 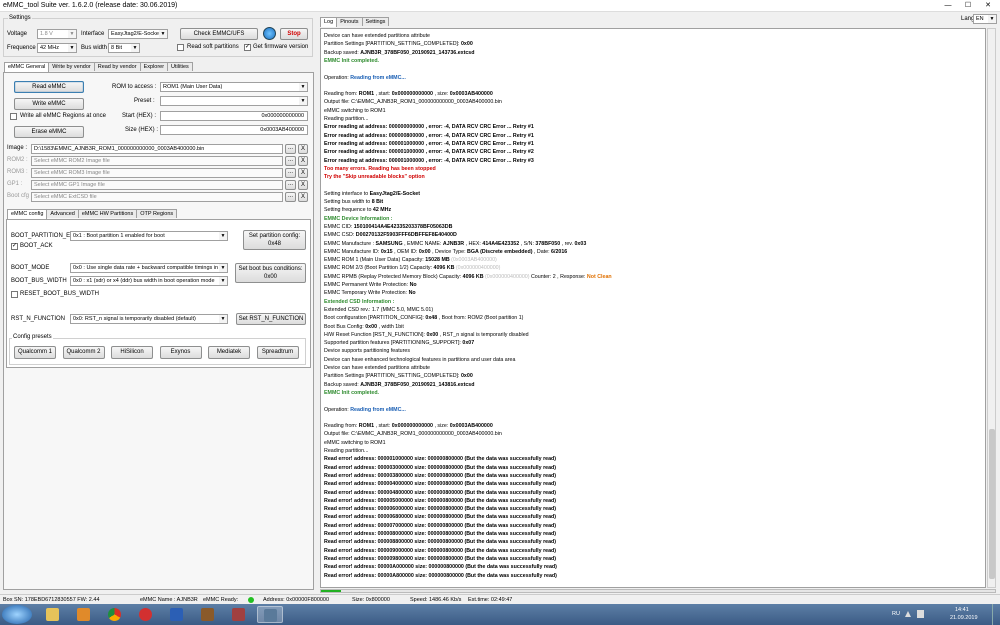 What do you see at coordinates (247, 47) in the screenshot?
I see `get-firmware-checkbox: ✓` at bounding box center [247, 47].